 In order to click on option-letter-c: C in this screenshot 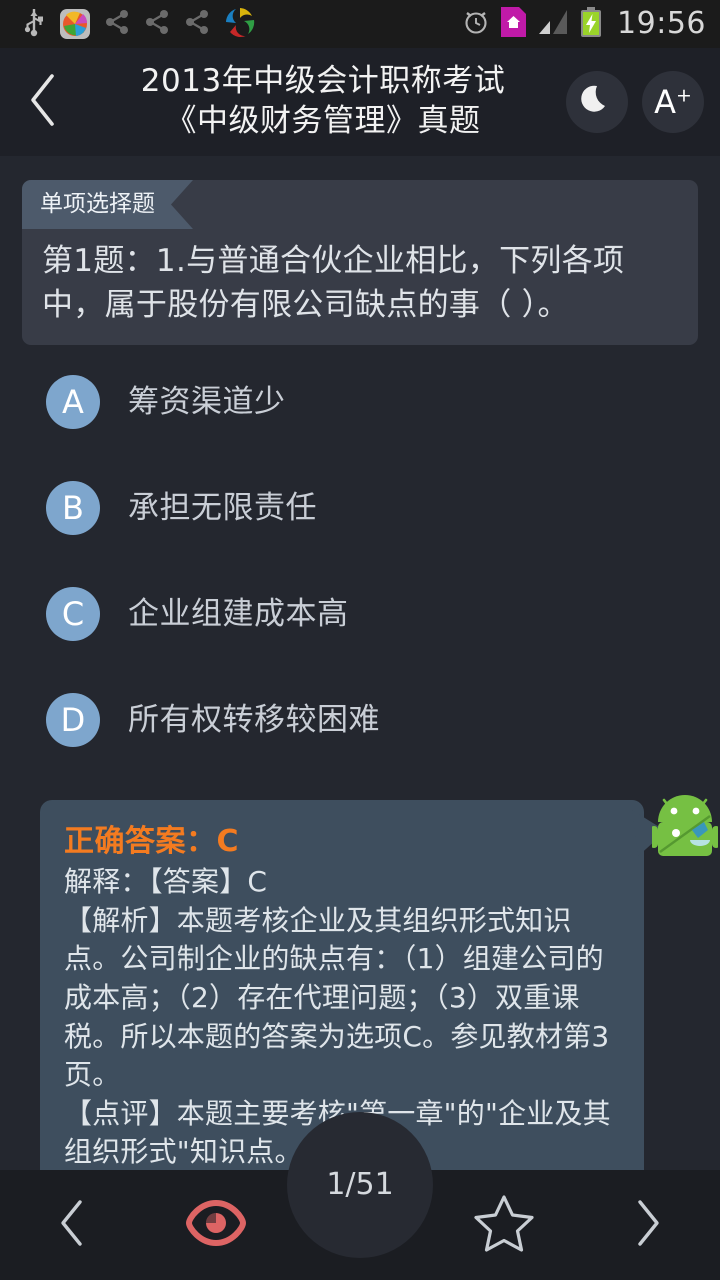, I will do `click(73, 614)`.